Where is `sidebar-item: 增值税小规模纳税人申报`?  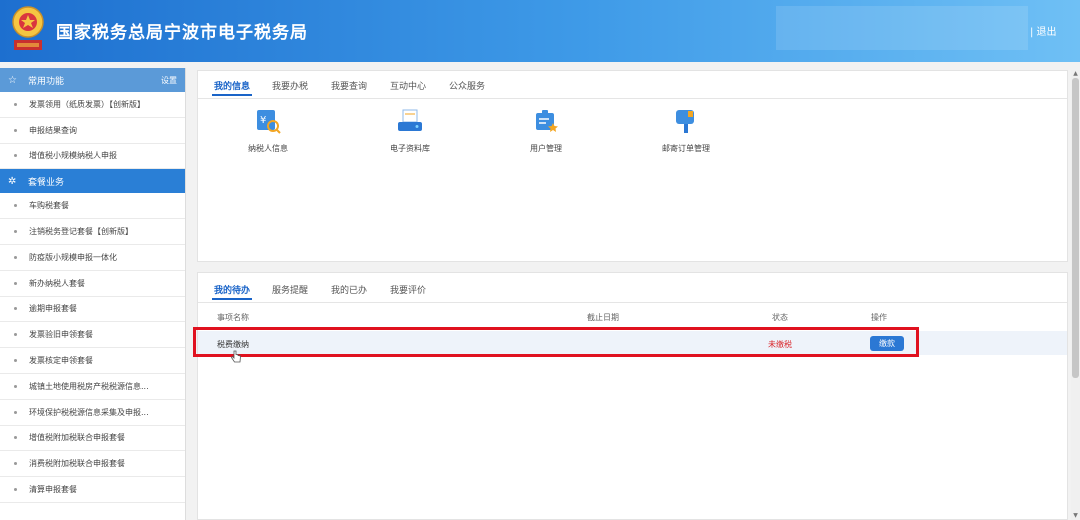 sidebar-item: 增值税小规模纳税人申报 is located at coordinates (92, 157).